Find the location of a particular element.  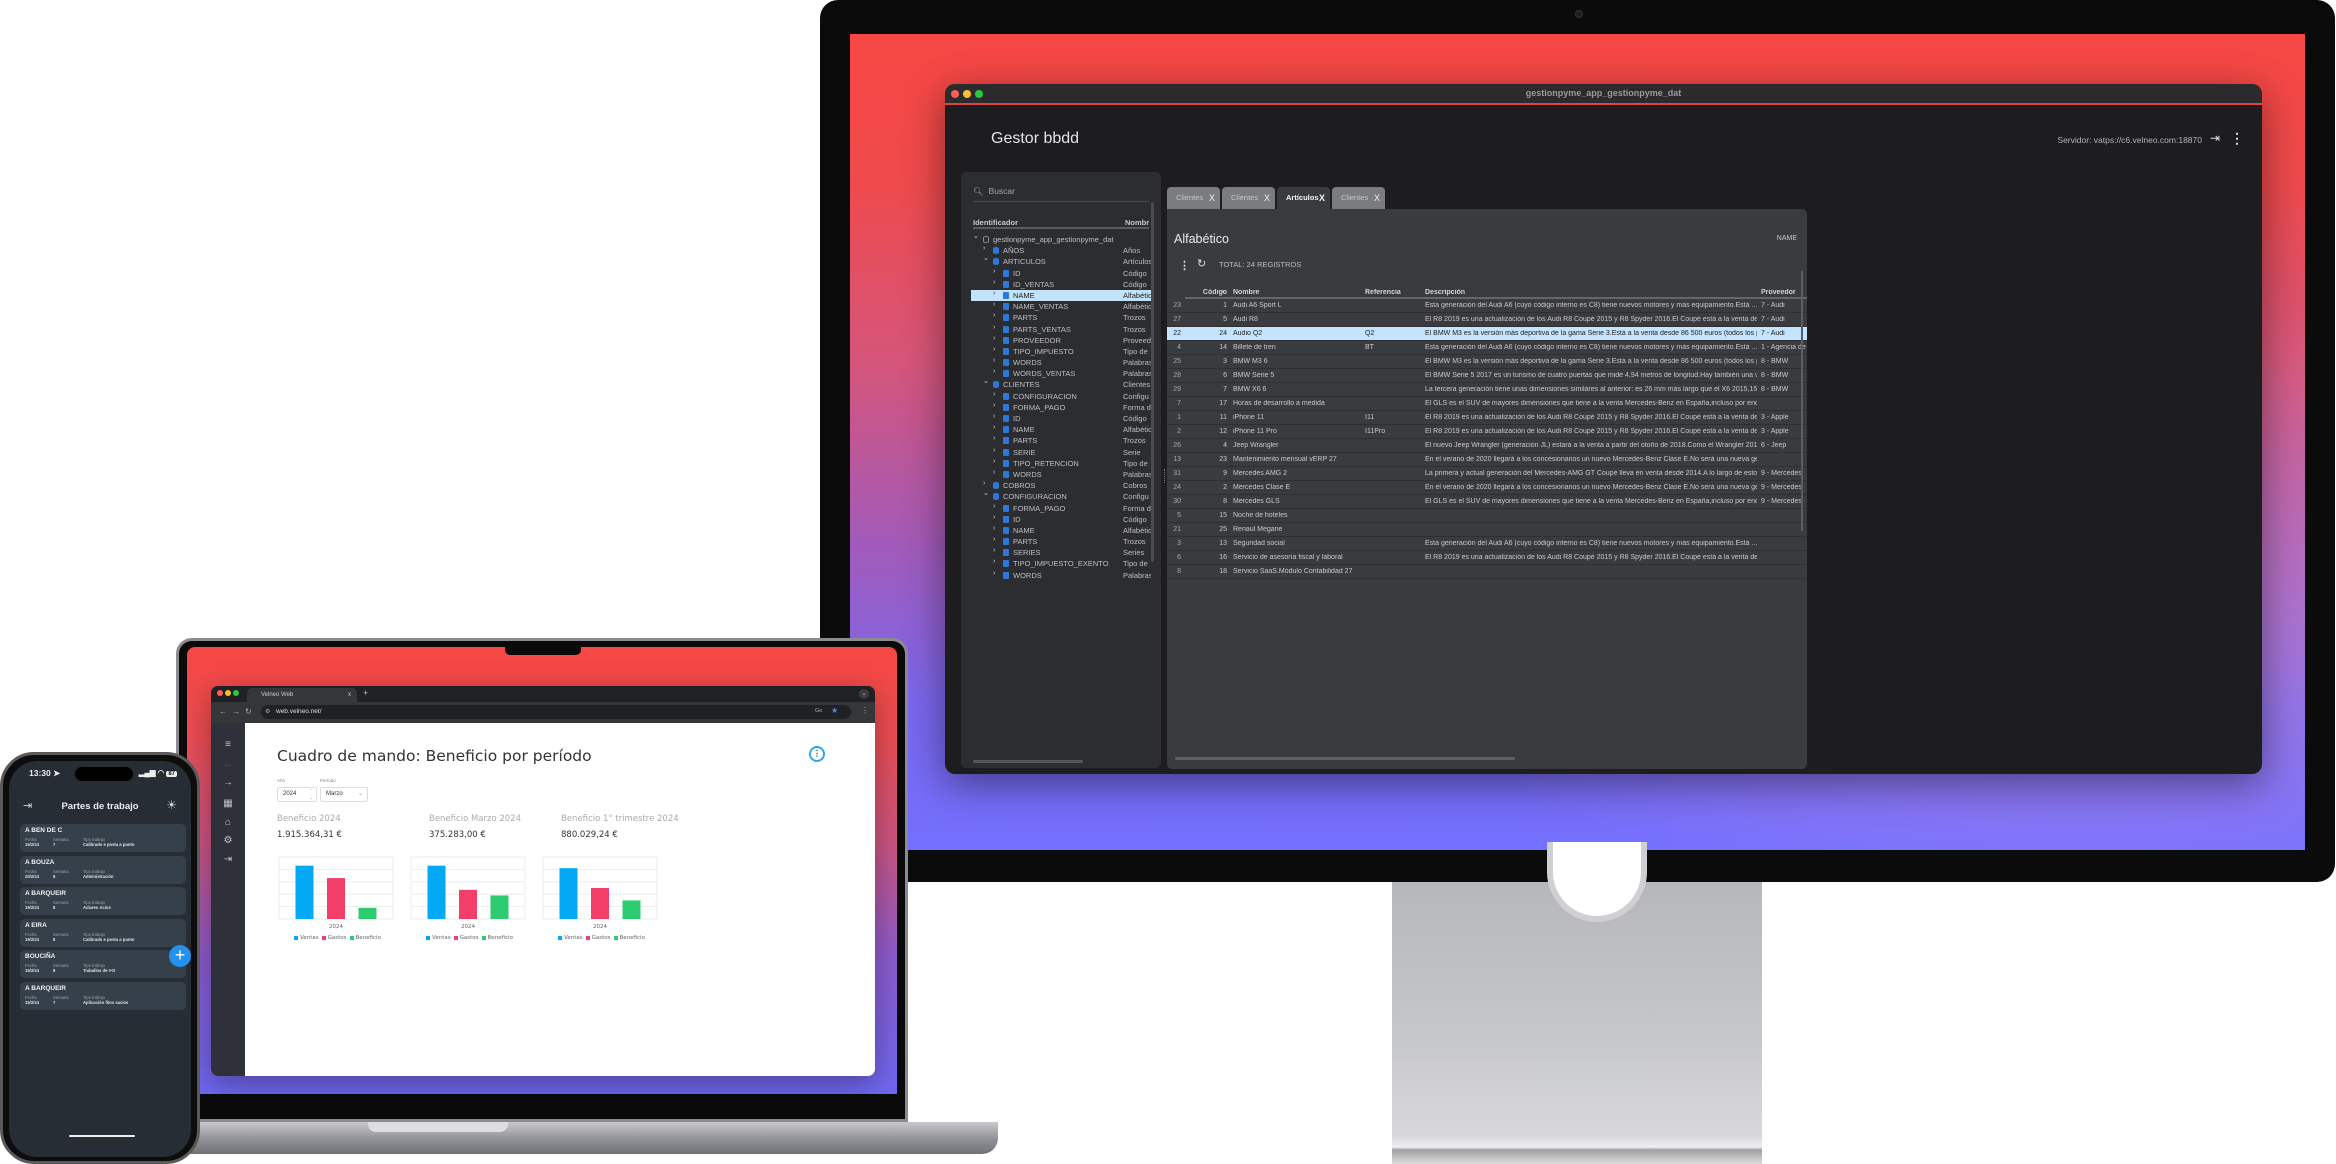

address-bar: web.velneo.net/ is located at coordinates (556, 712).